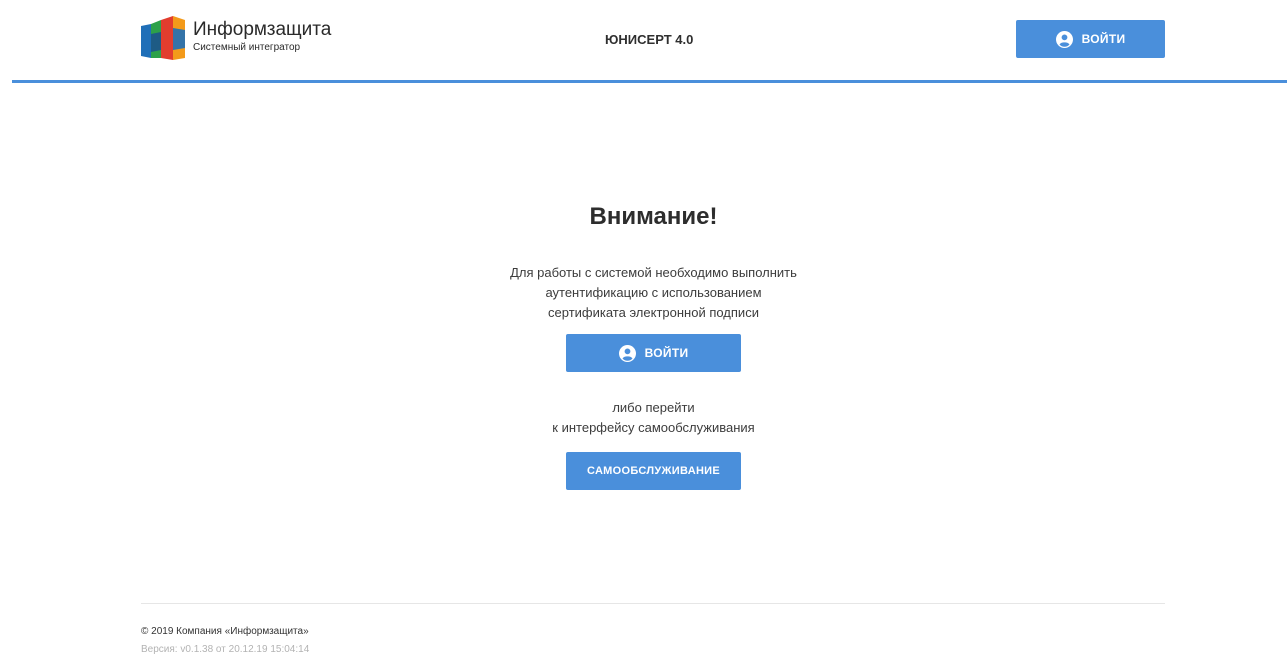 The height and width of the screenshot is (655, 1287). Describe the element at coordinates (247, 47) in the screenshot. I see `logo-subtitle: Системный интегратор` at that location.